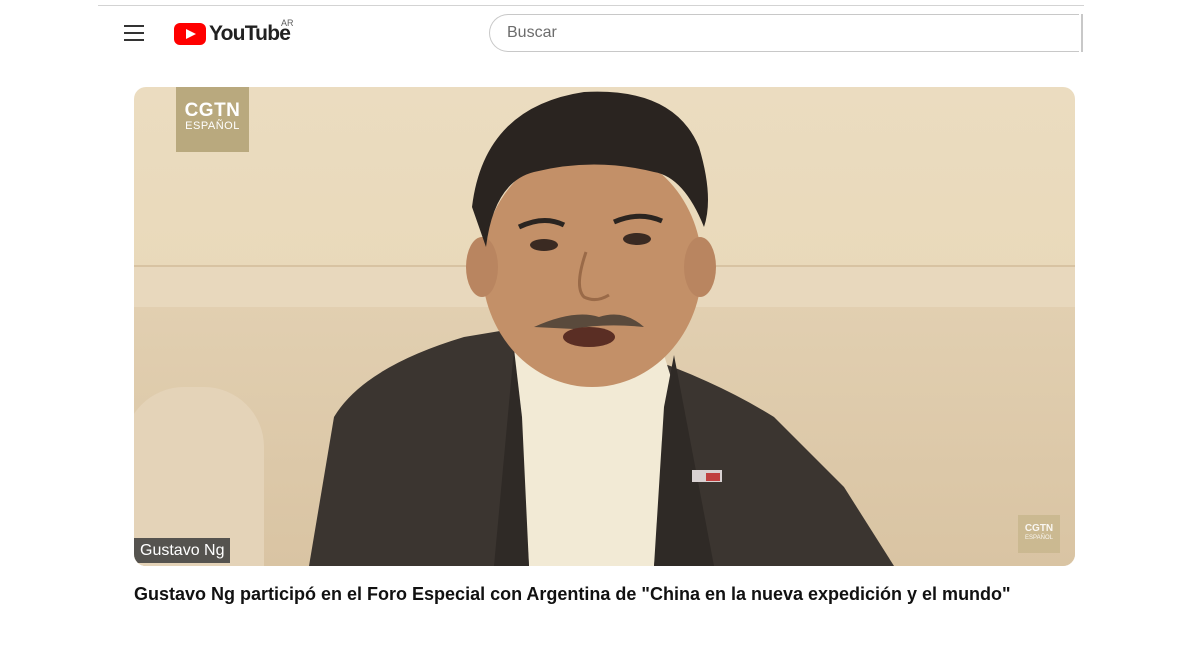  I want to click on speaker-name-tag: Gustavo Ng, so click(182, 550).